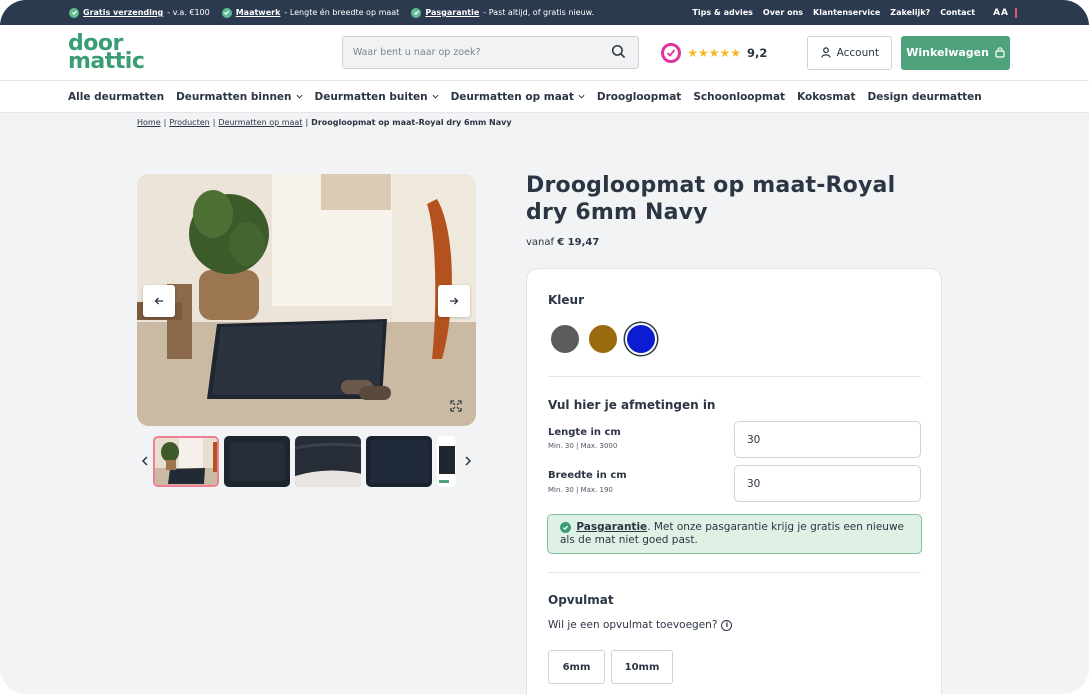  I want to click on length-input: 30, so click(827, 439).